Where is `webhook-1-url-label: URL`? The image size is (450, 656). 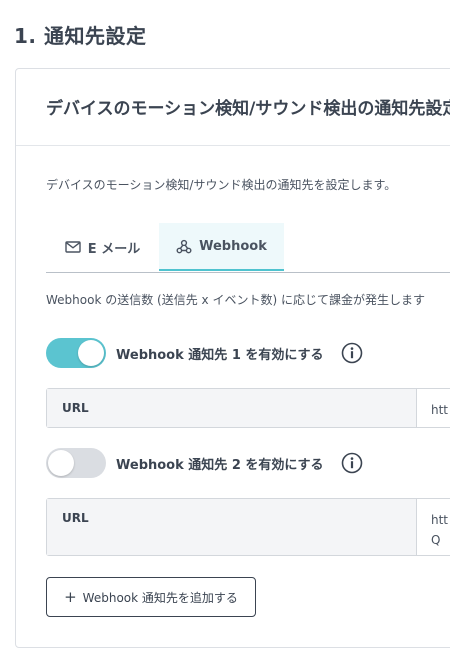 webhook-1-url-label: URL is located at coordinates (75, 408).